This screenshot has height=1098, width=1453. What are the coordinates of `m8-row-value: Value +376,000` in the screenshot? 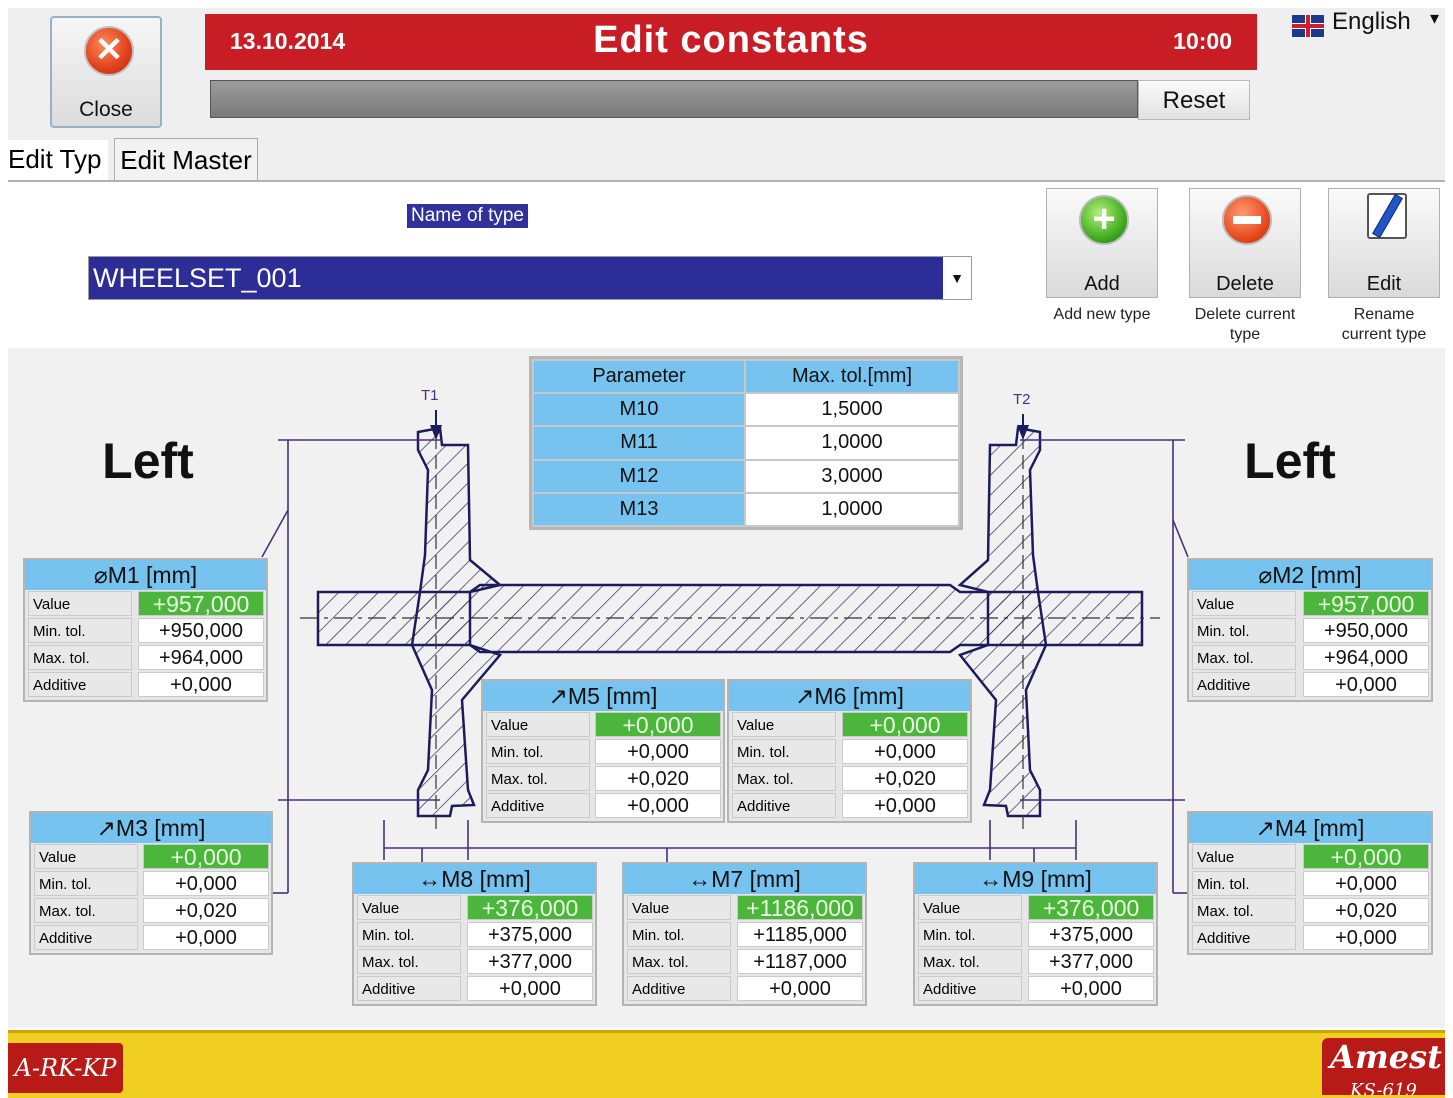 It's located at (474, 907).